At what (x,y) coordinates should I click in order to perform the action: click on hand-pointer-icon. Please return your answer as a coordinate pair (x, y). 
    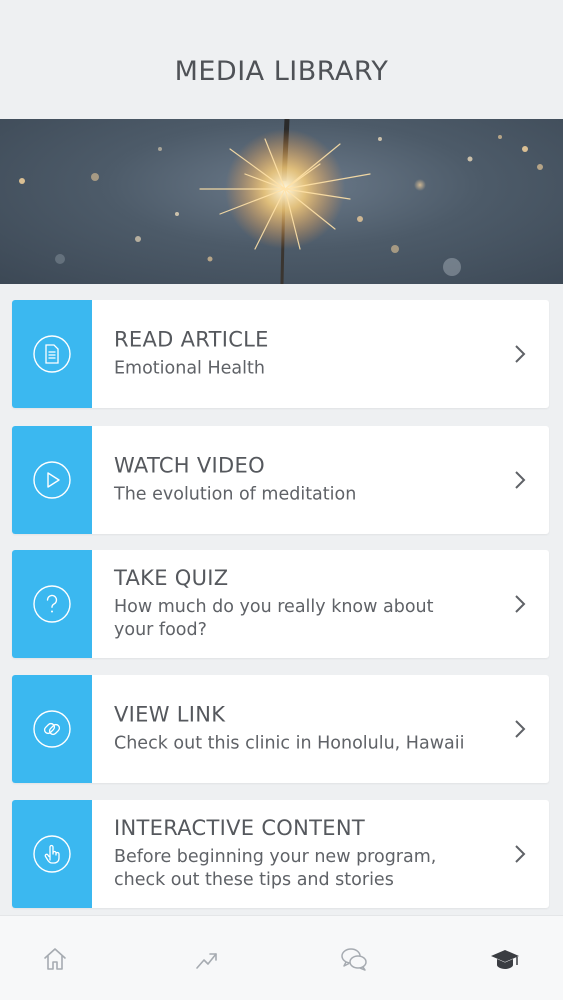
    Looking at the image, I should click on (52, 854).